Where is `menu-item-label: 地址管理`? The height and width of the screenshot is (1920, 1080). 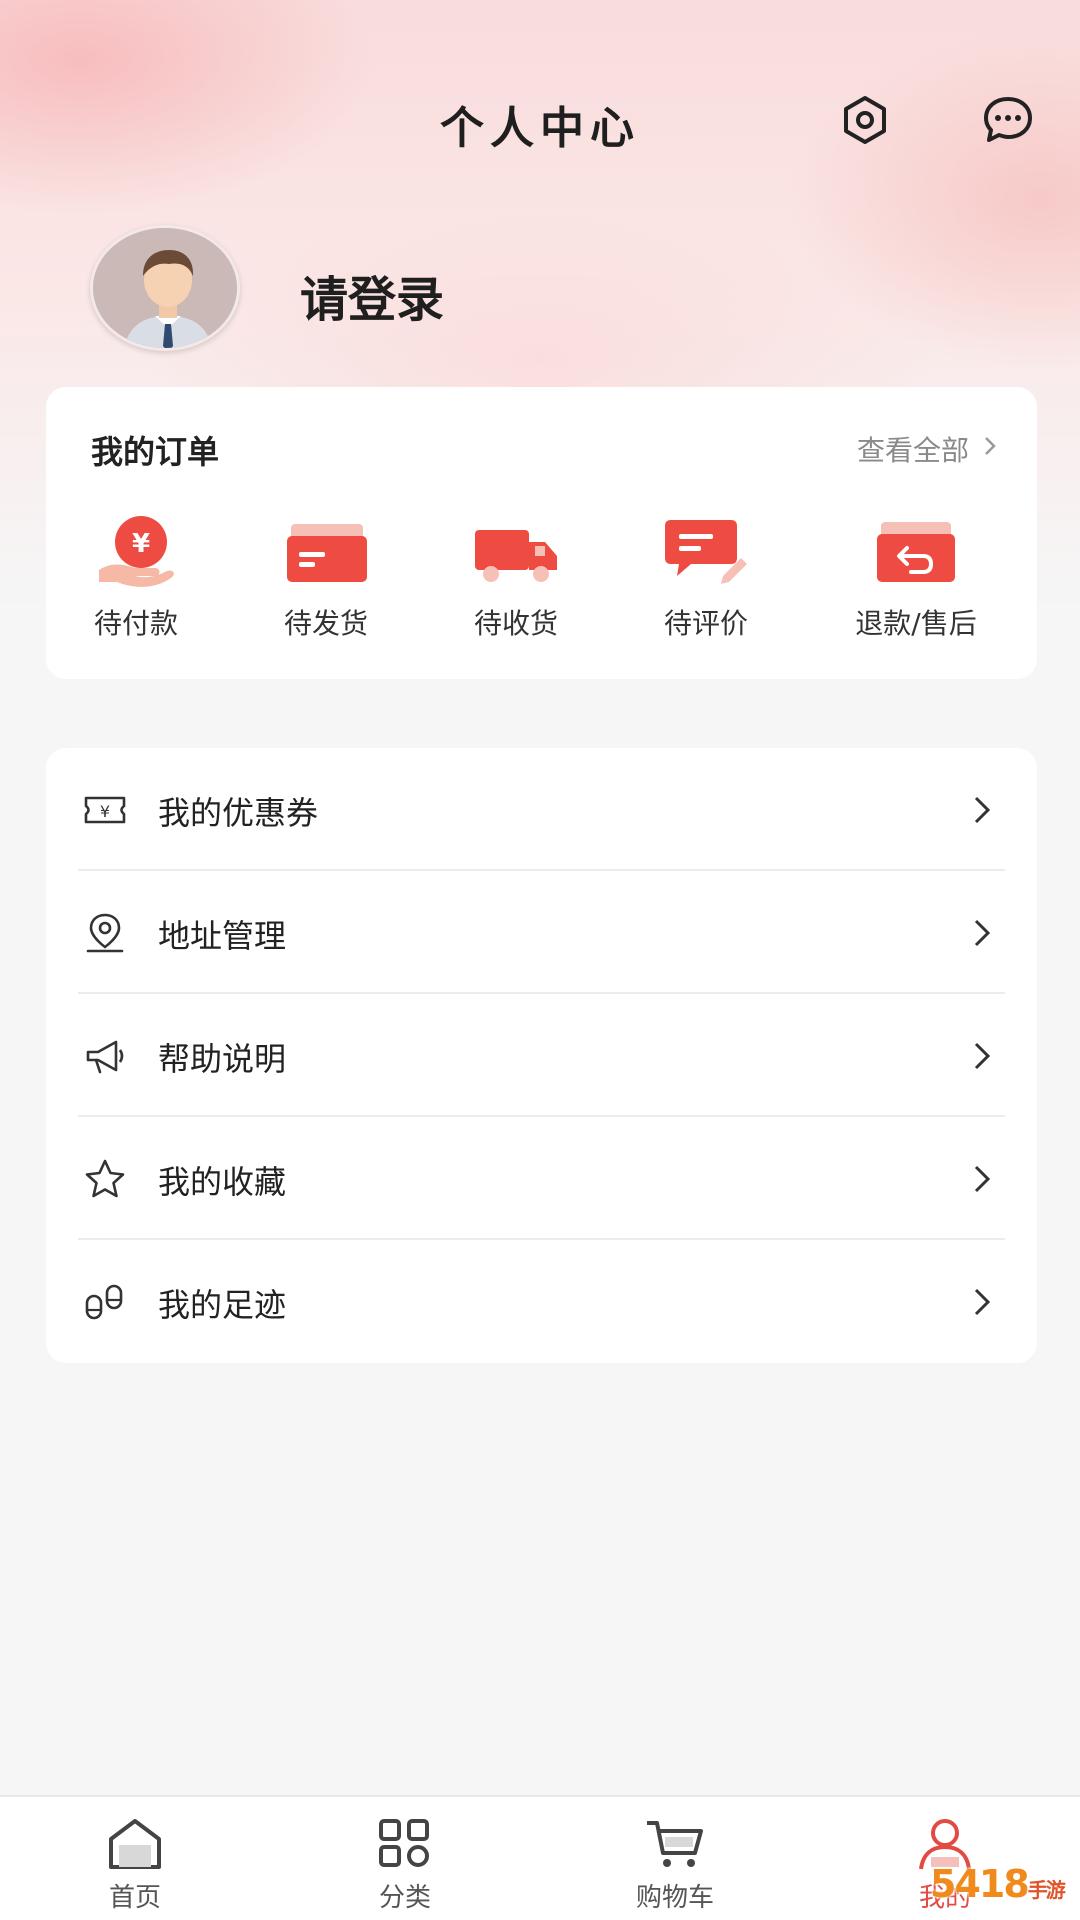 menu-item-label: 地址管理 is located at coordinates (222, 936).